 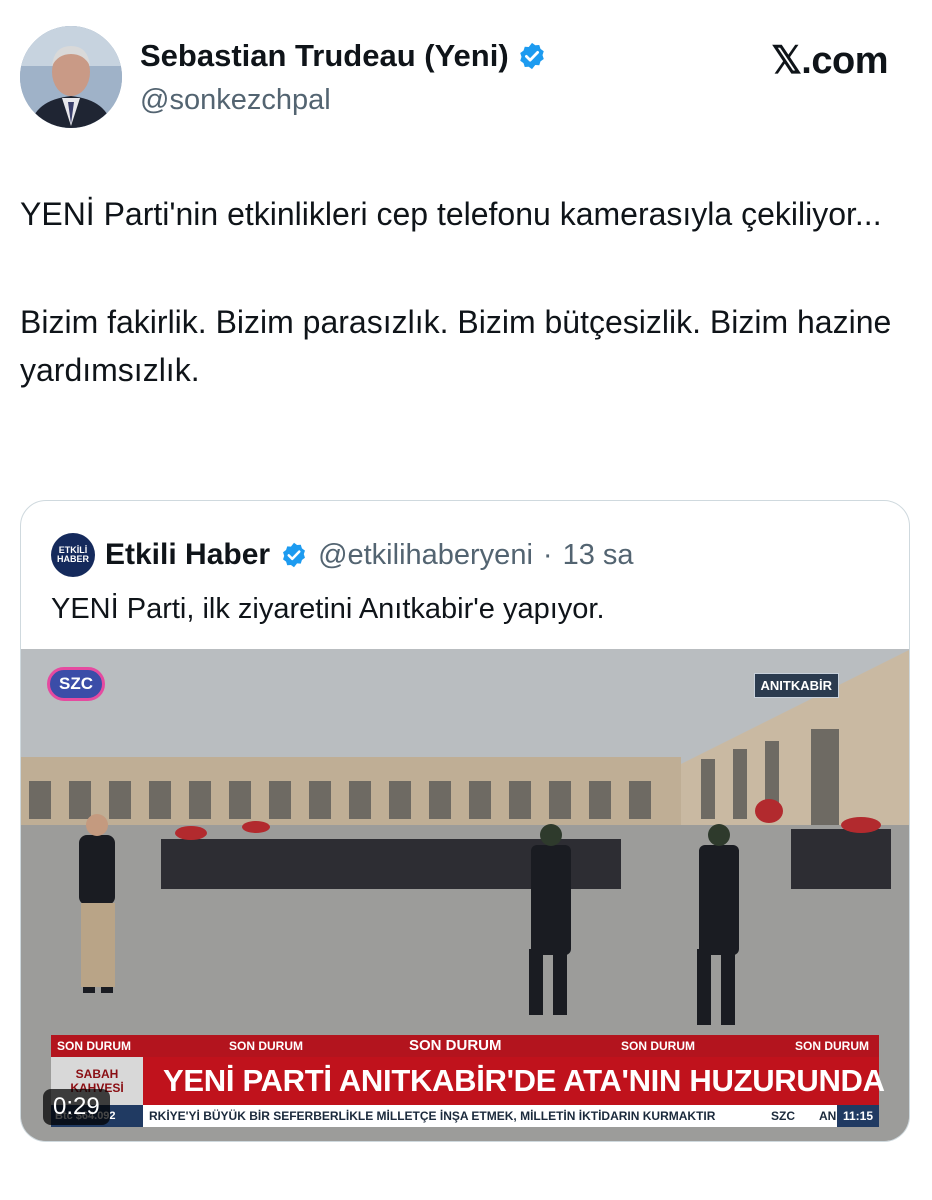 What do you see at coordinates (858, 1116) in the screenshot?
I see `broadcast-clock: 11:15` at bounding box center [858, 1116].